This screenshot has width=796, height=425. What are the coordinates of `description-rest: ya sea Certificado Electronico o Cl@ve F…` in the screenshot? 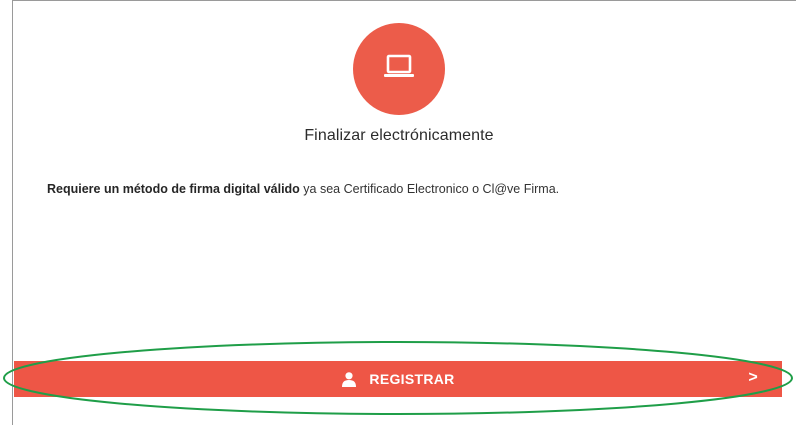 It's located at (429, 189).